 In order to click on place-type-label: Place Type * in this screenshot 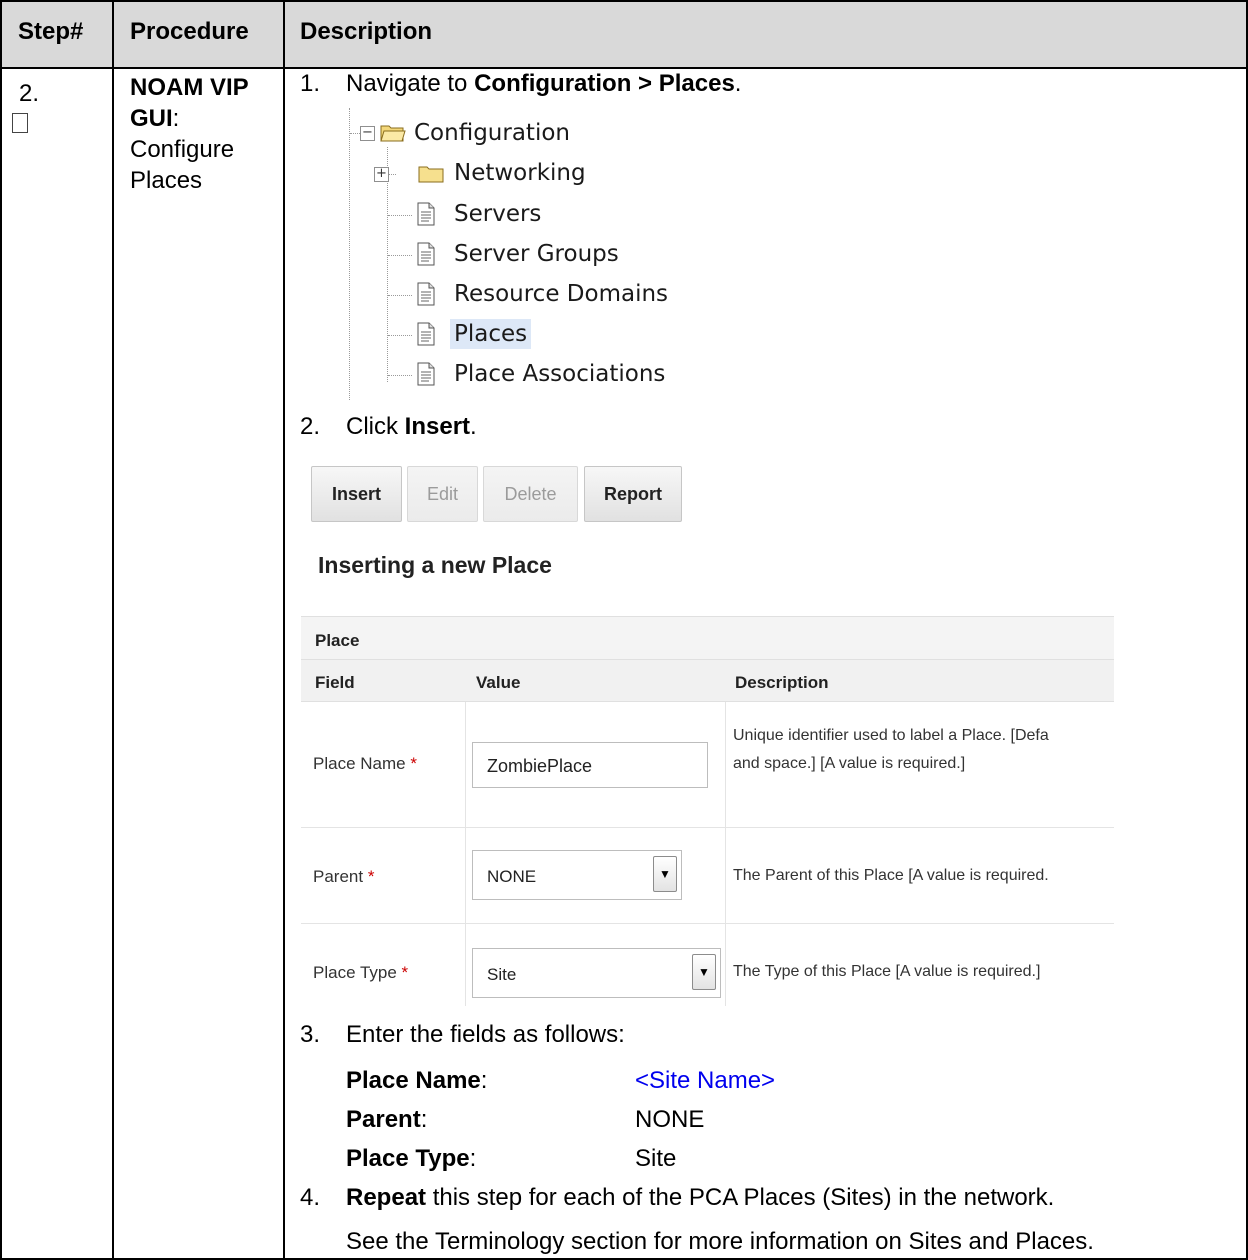, I will do `click(360, 973)`.